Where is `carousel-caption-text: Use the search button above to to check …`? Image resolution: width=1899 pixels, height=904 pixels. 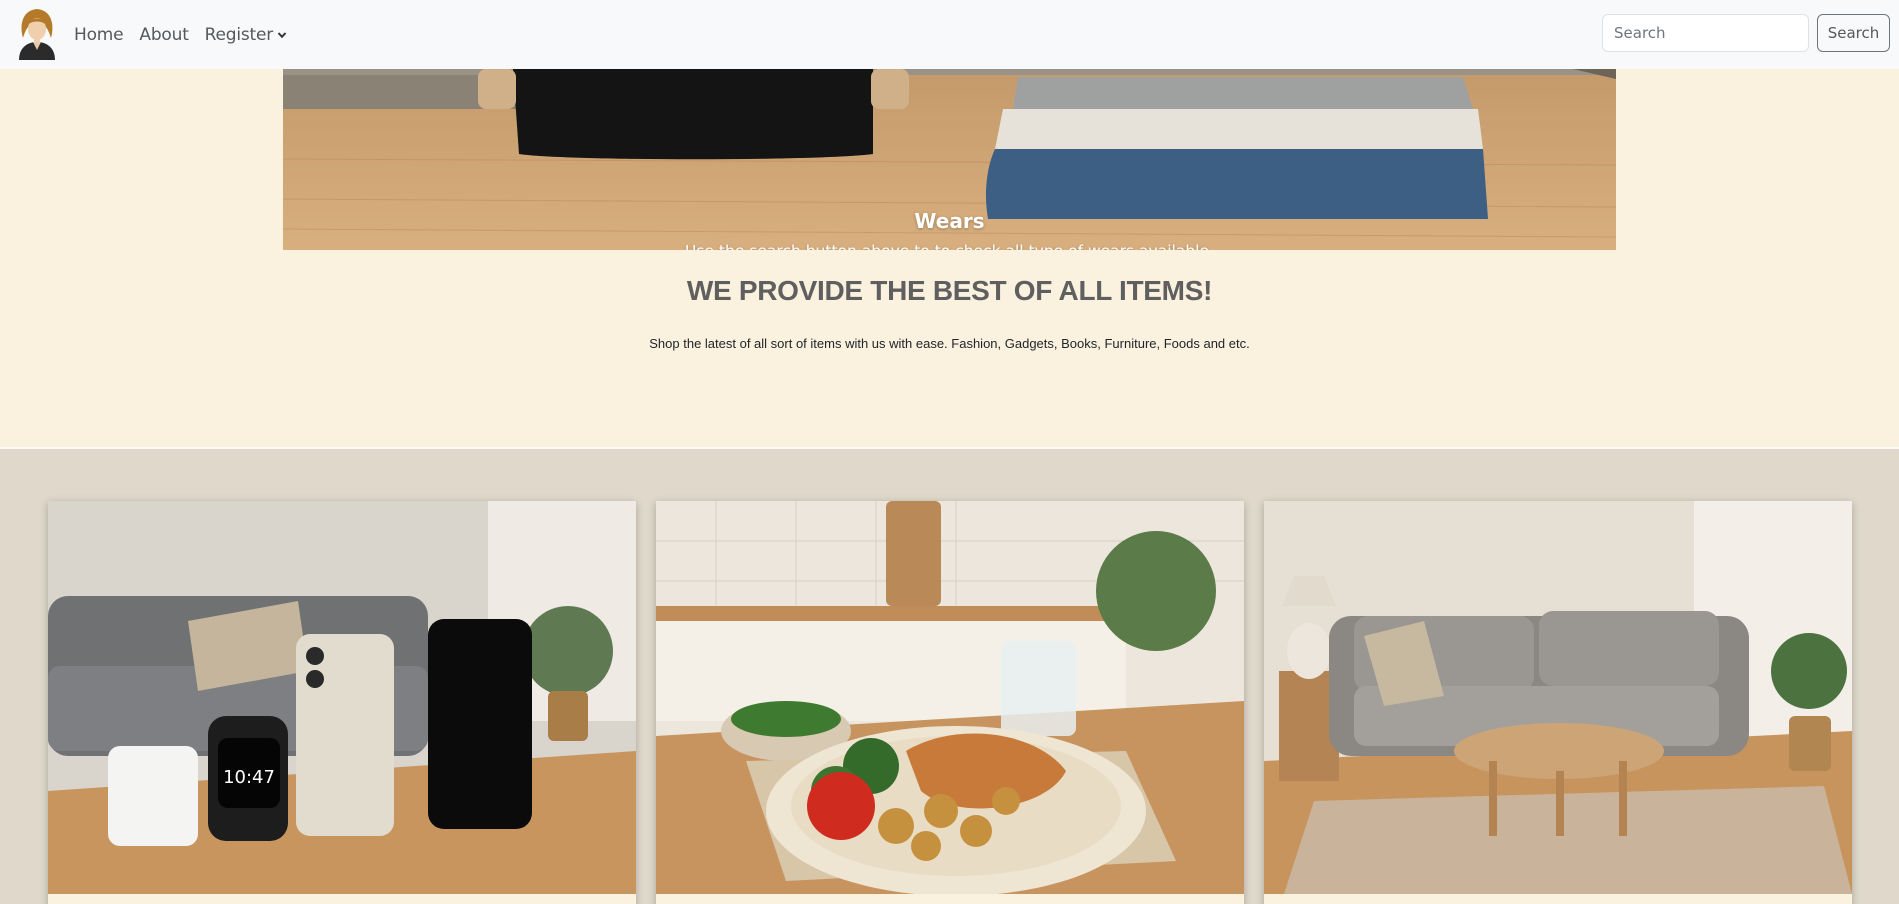 carousel-caption-text: Use the search button above to to check … is located at coordinates (949, 246).